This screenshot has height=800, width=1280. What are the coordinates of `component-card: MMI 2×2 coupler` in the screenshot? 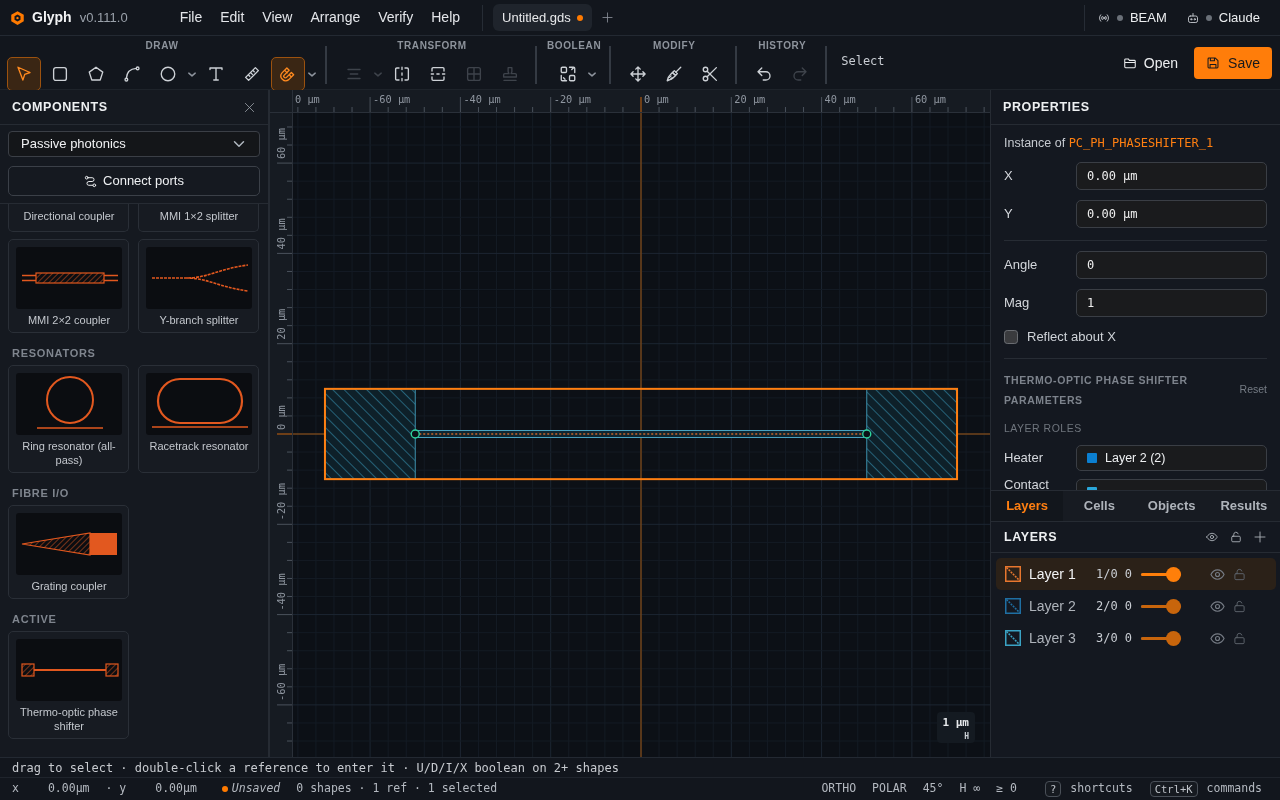 It's located at (68, 286).